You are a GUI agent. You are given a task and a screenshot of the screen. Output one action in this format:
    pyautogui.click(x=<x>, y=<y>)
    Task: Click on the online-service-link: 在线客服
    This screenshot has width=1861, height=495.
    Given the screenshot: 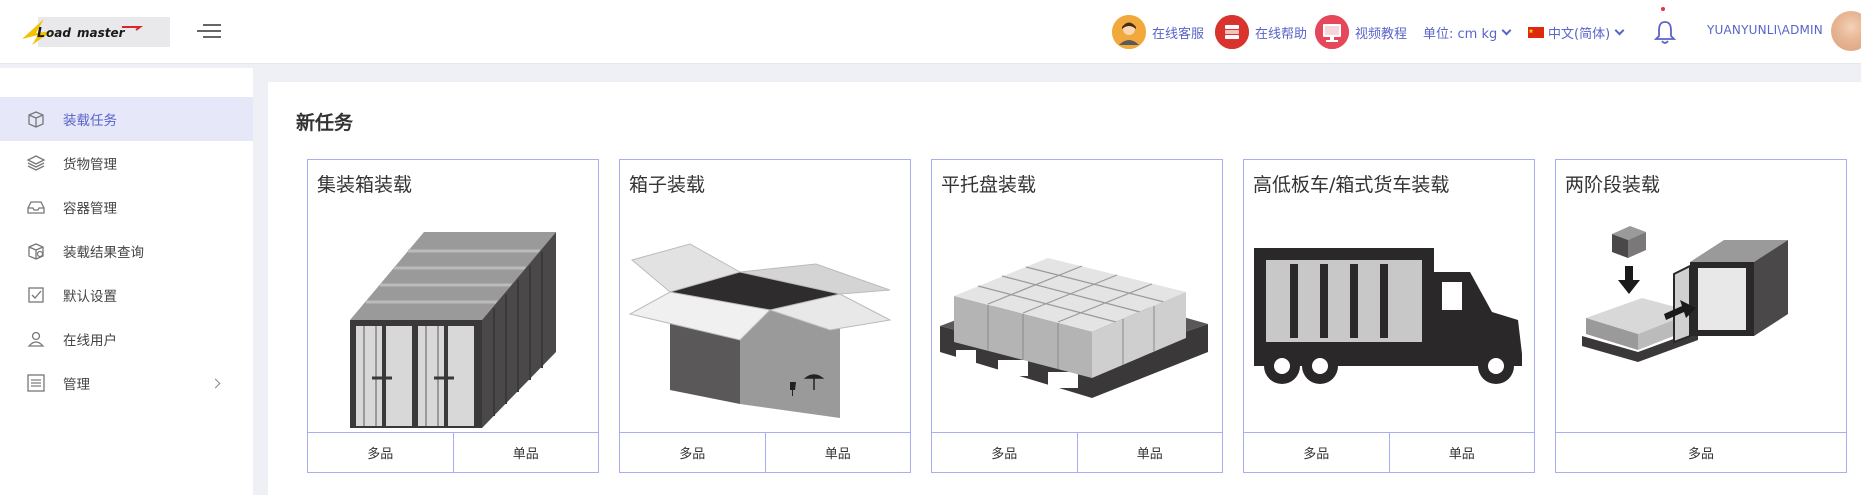 What is the action you would take?
    pyautogui.click(x=1158, y=32)
    